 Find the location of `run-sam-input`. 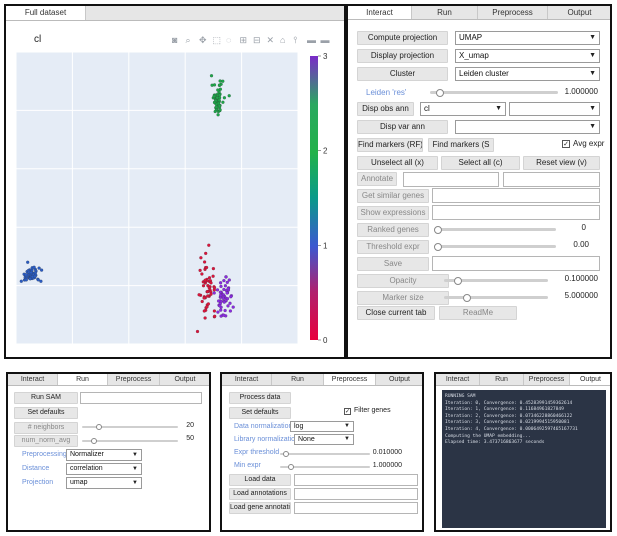

run-sam-input is located at coordinates (141, 398).